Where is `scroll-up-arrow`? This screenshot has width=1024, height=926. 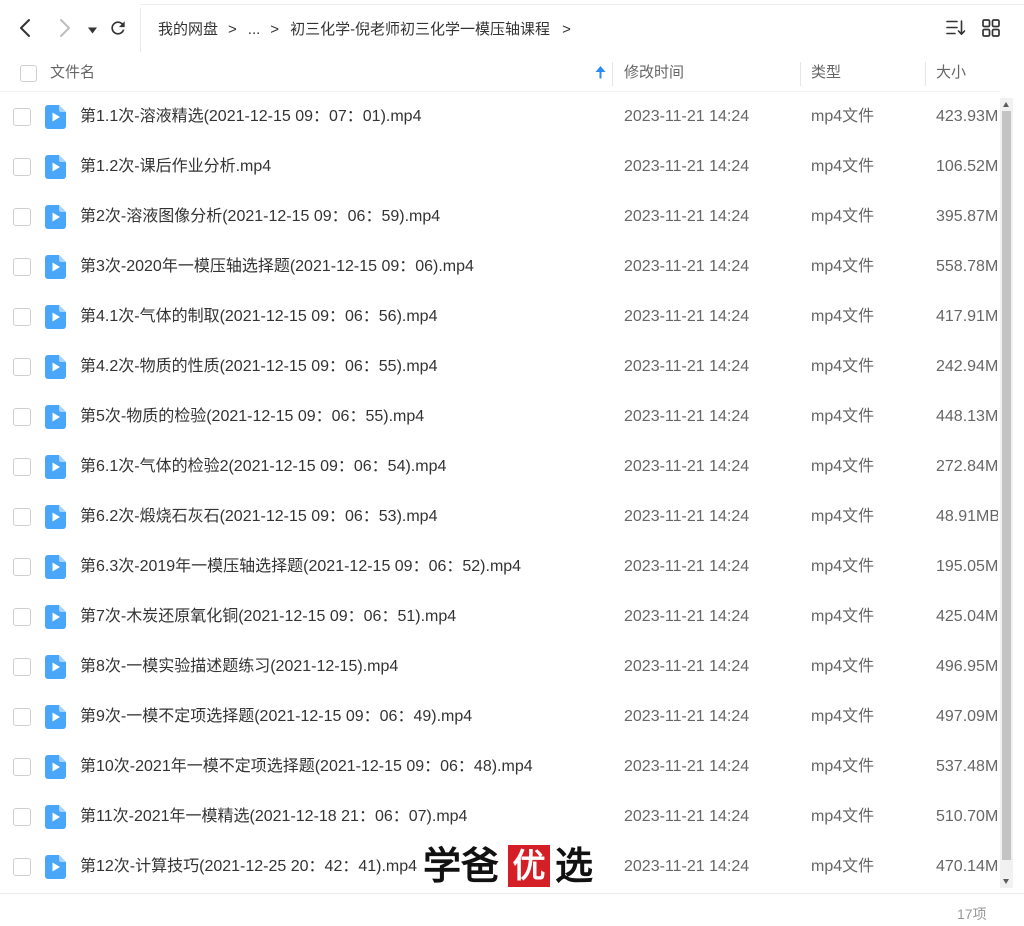
scroll-up-arrow is located at coordinates (1006, 104).